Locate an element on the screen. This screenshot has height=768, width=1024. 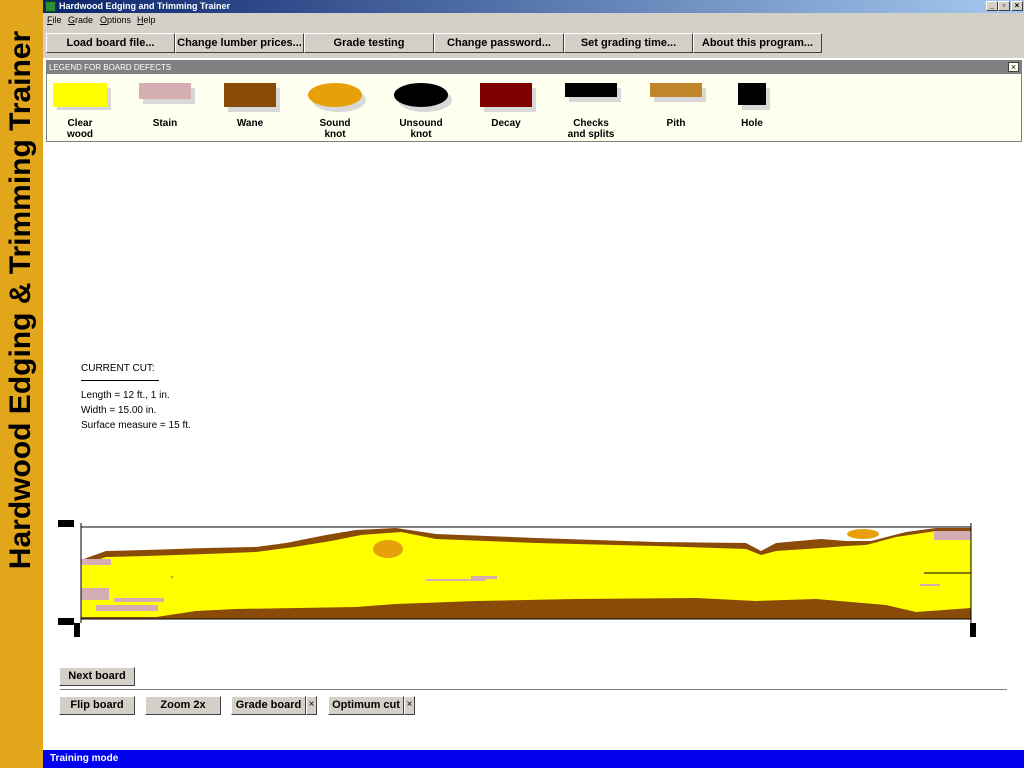
decay-swatch-icon is located at coordinates (506, 95).